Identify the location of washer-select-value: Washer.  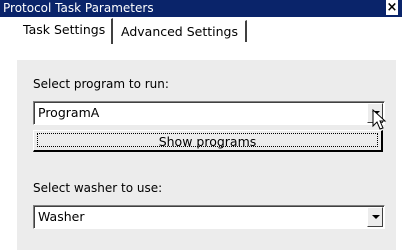
(61, 216).